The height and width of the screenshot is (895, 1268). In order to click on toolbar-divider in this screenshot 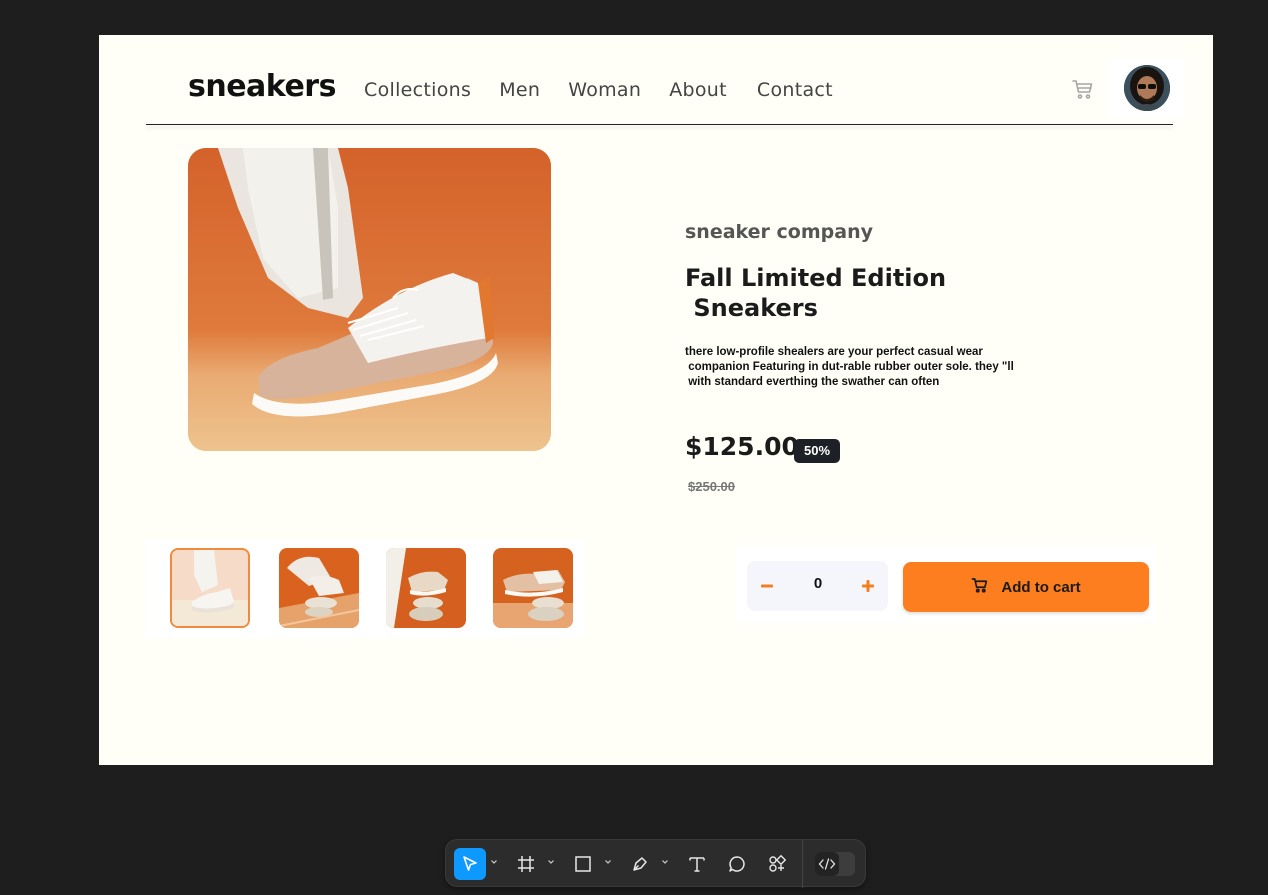, I will do `click(802, 864)`.